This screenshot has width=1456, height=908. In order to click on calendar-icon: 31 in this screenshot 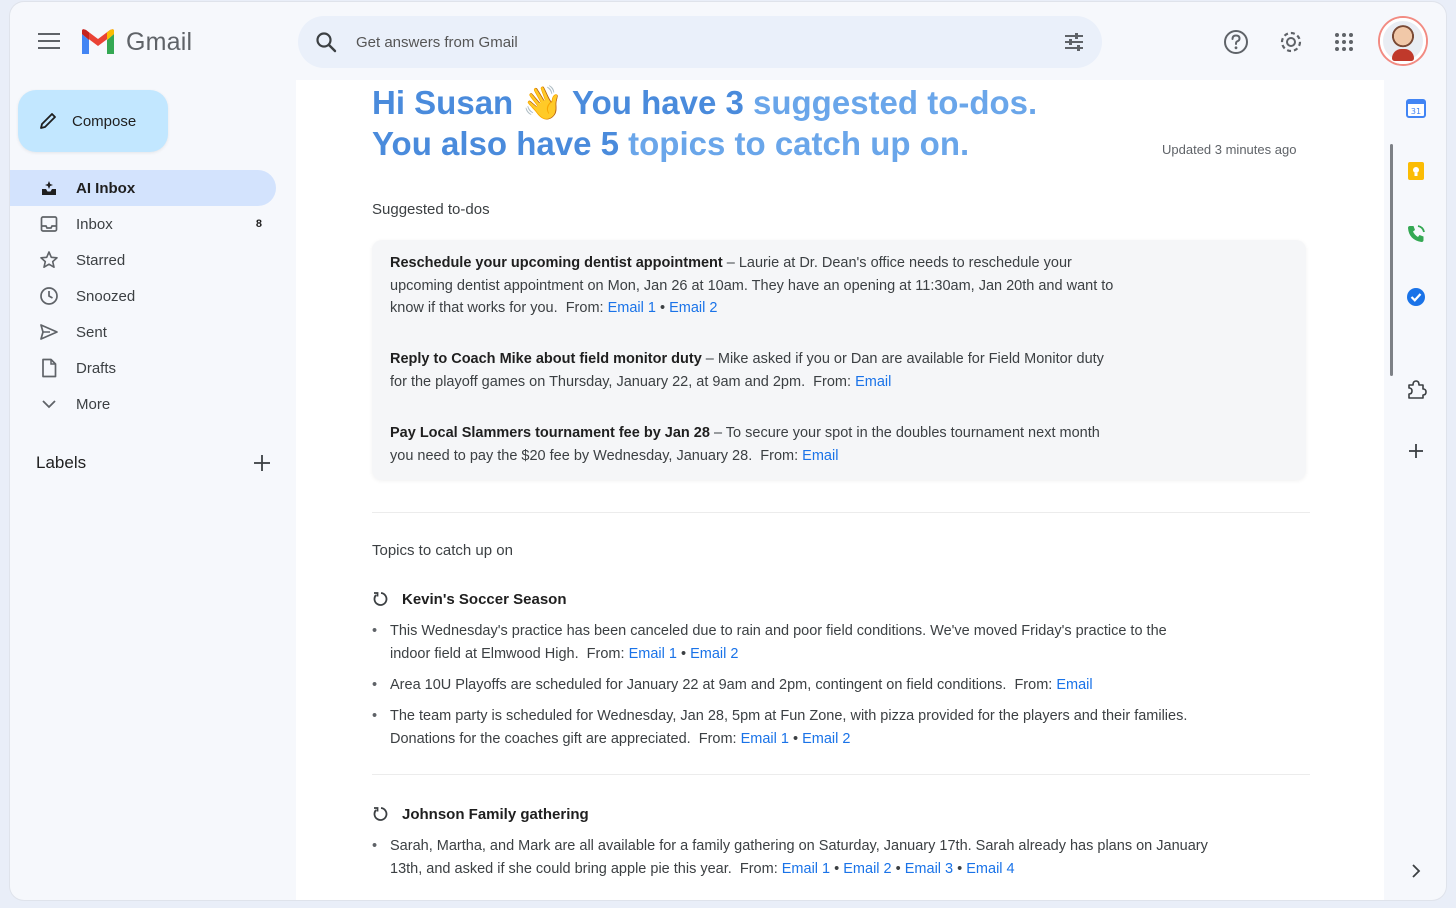, I will do `click(1416, 108)`.